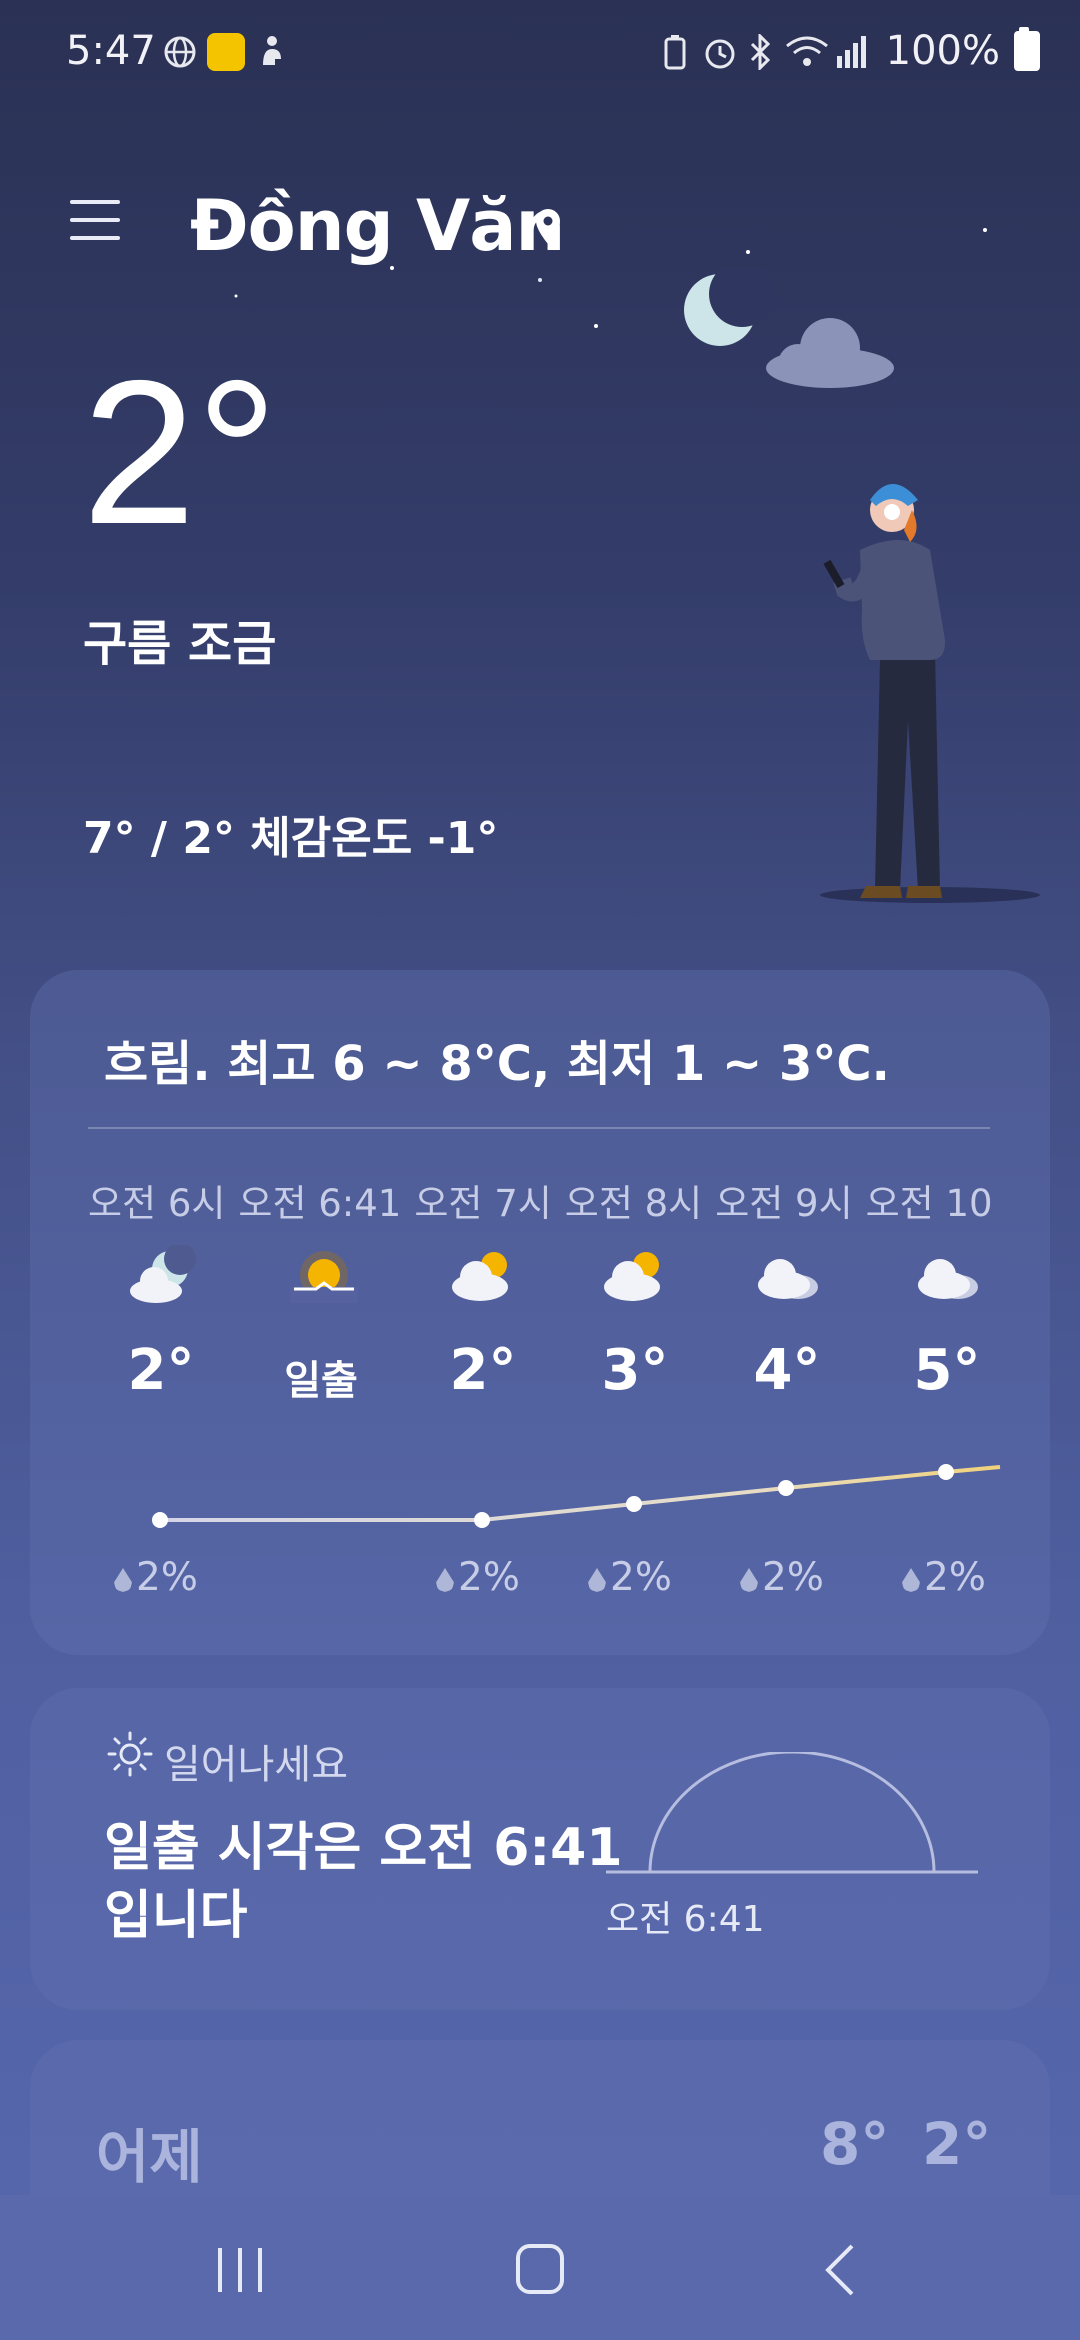 The image size is (1080, 2340). I want to click on cloudy-night-icon, so click(163, 1274).